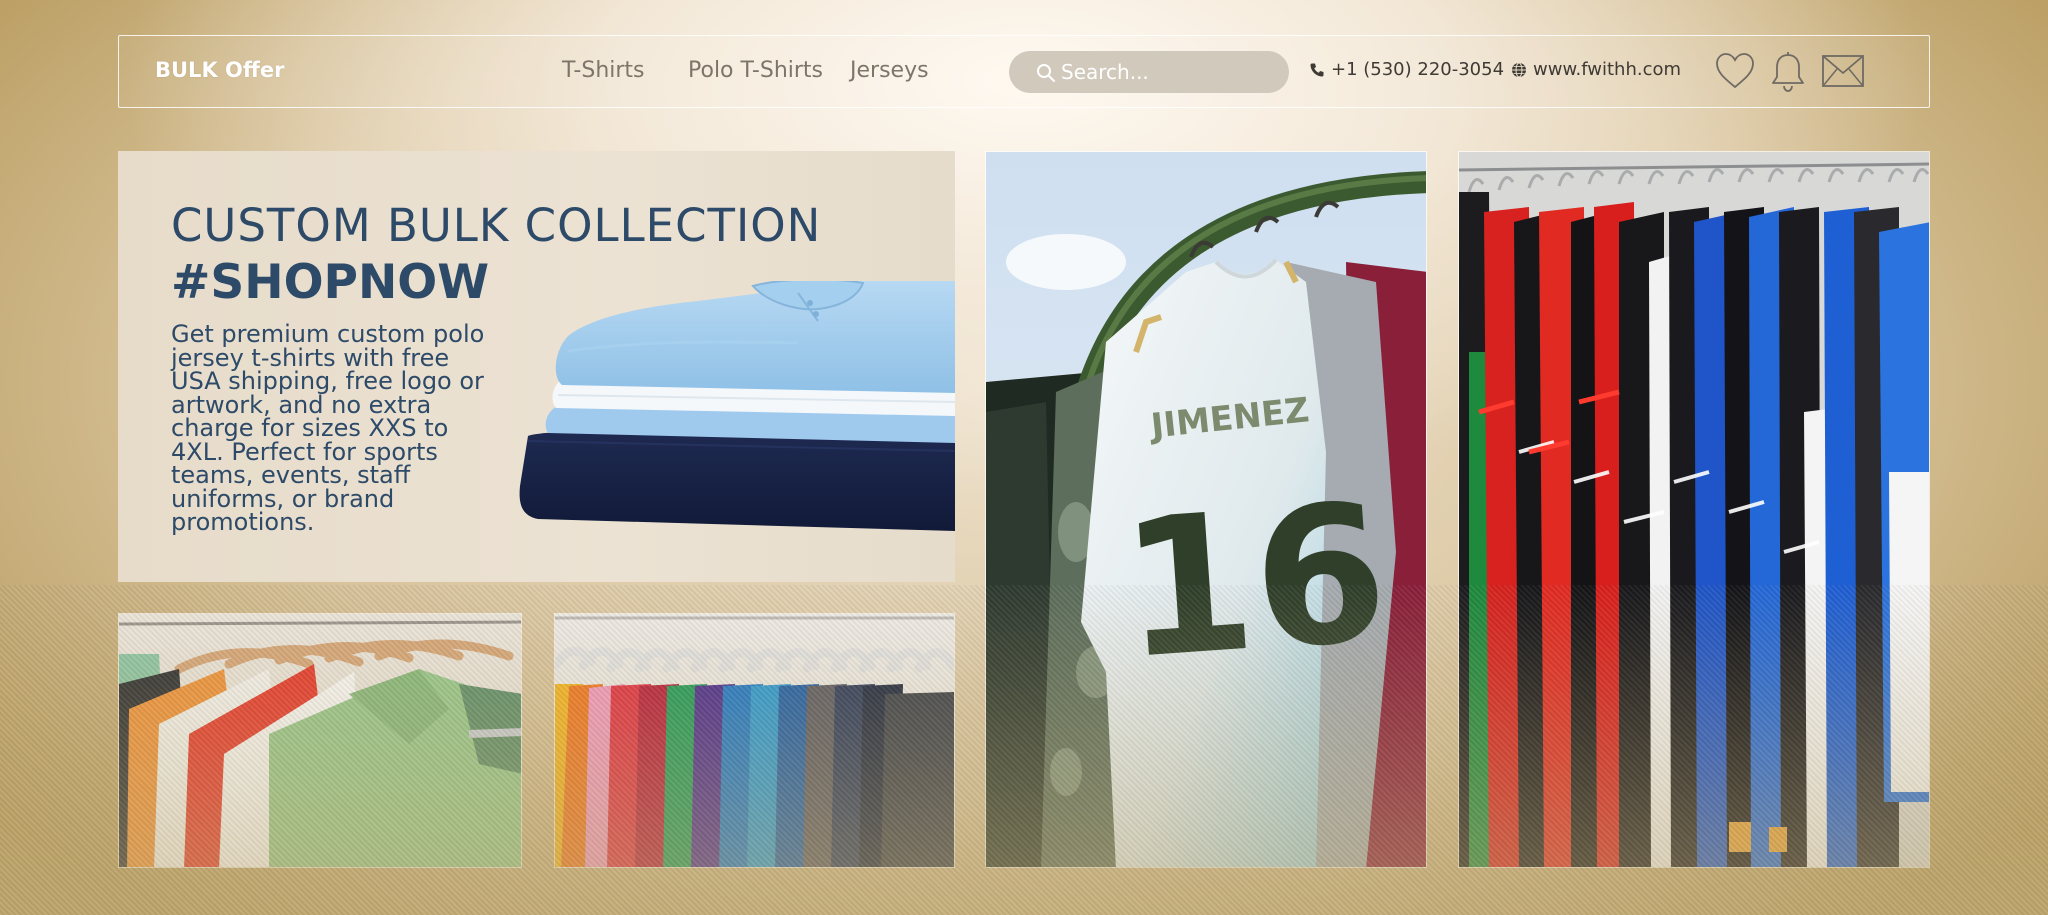 Image resolution: width=2048 pixels, height=915 pixels. Describe the element at coordinates (1788, 72) in the screenshot. I see `bell-icon` at that location.